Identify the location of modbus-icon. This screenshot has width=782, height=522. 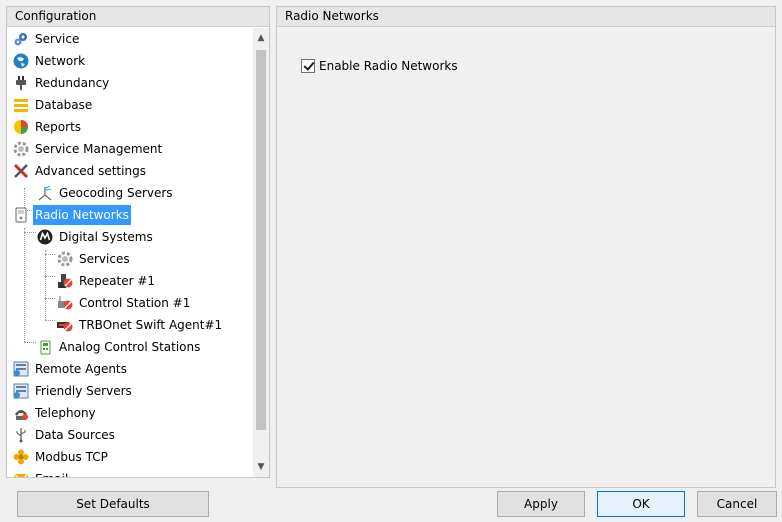
(21, 457).